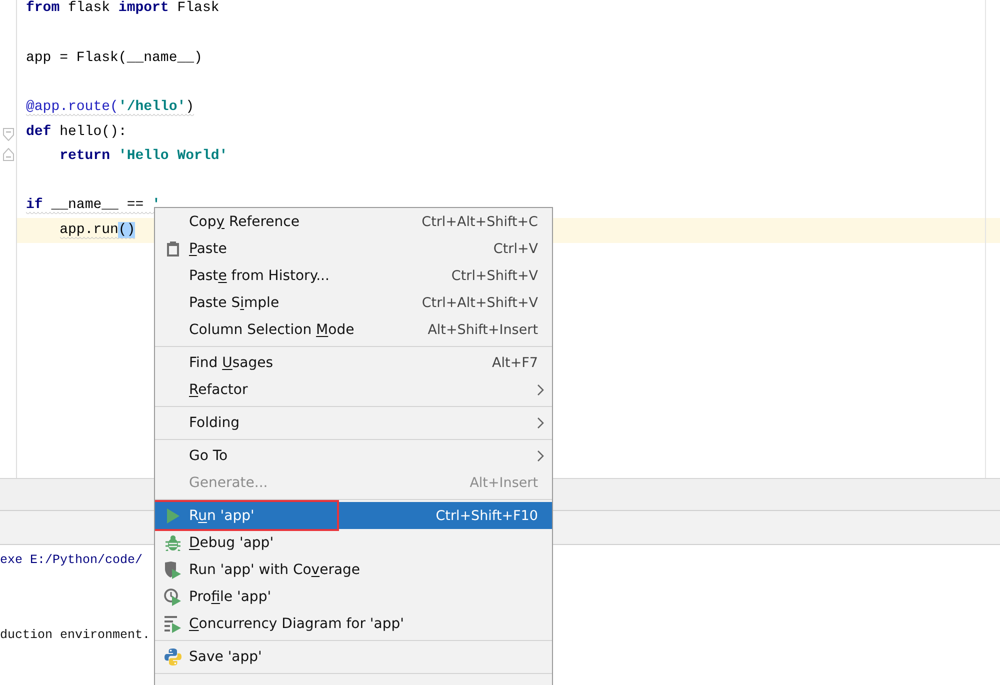  I want to click on menu-item-label: Find Usages, so click(231, 362).